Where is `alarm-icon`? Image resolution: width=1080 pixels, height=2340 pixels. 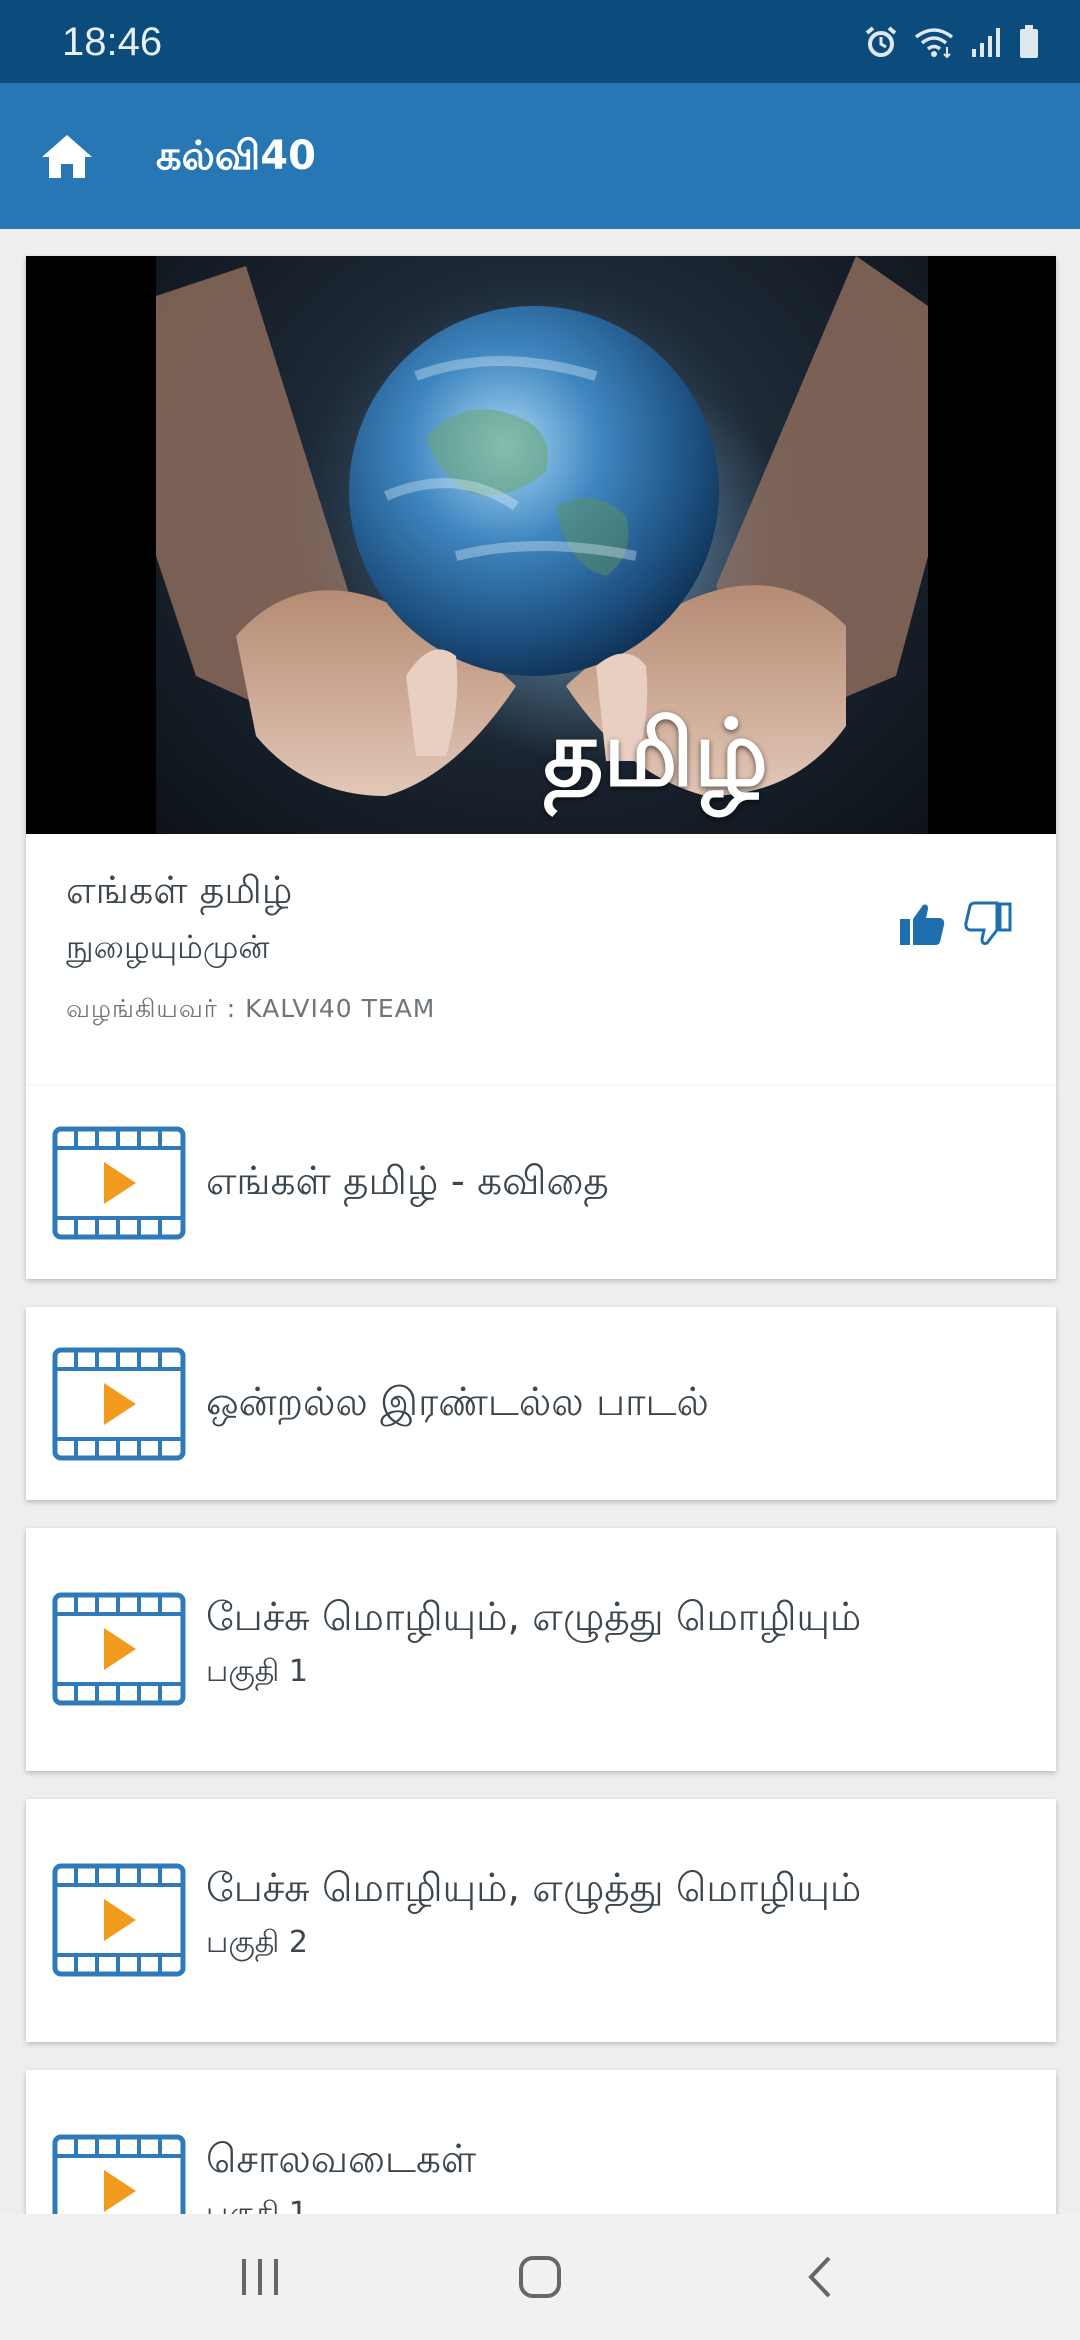 alarm-icon is located at coordinates (881, 41).